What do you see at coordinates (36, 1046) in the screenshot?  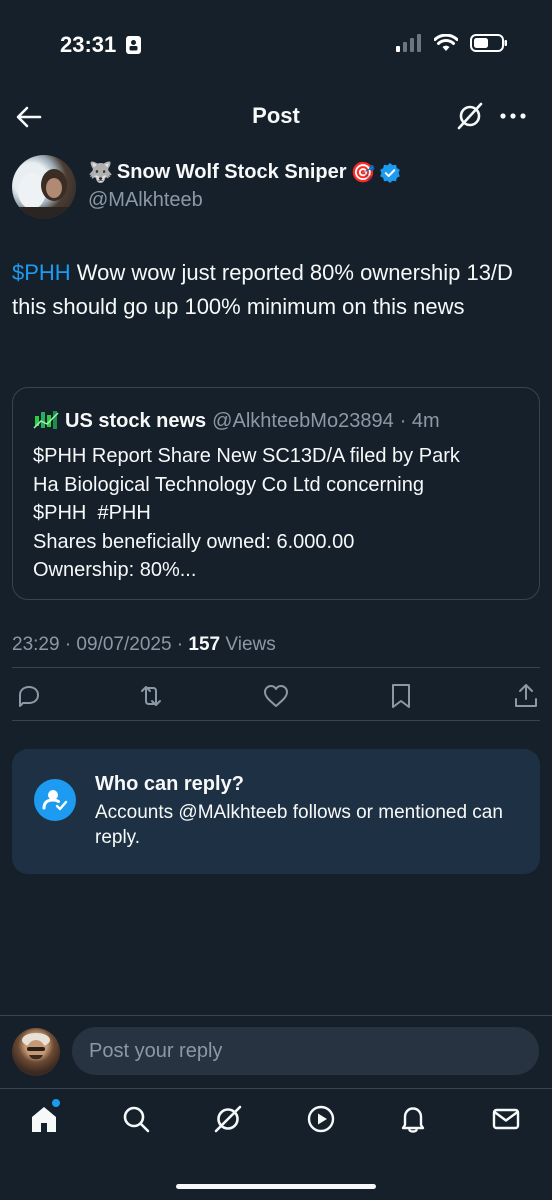 I see `my-avatar-image` at bounding box center [36, 1046].